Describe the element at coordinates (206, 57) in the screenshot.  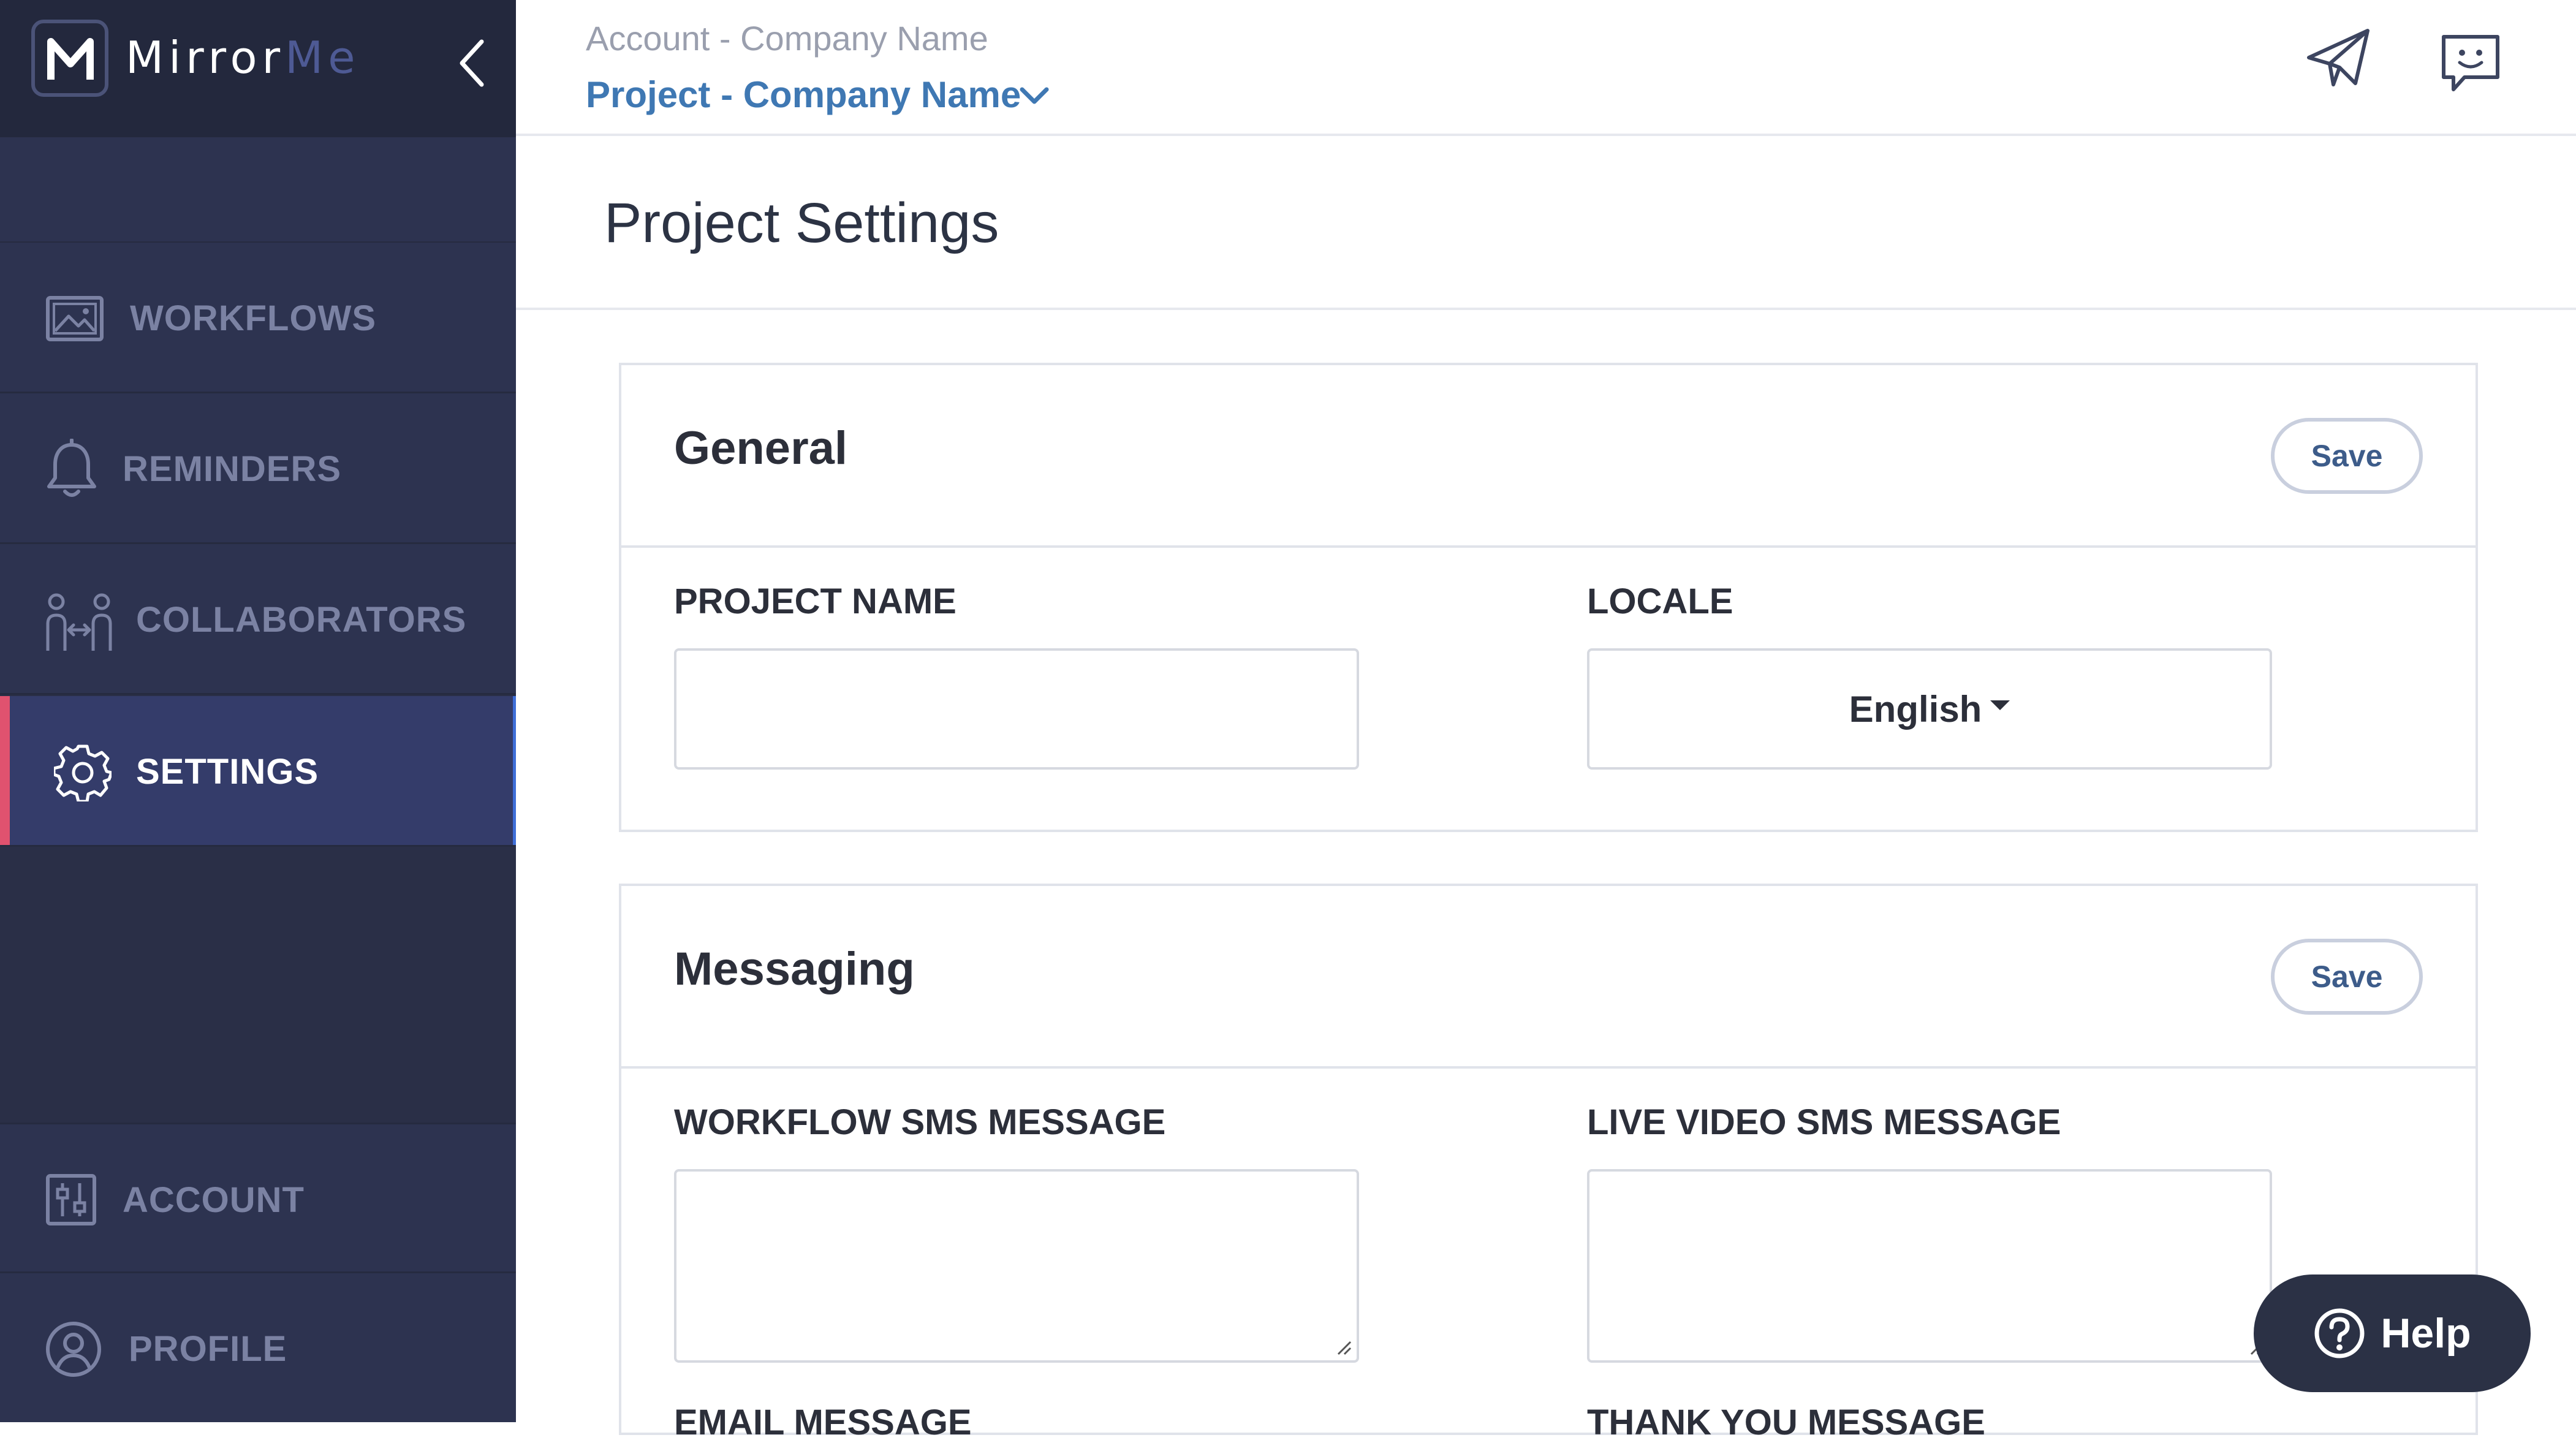
I see `brand-name-part1: Mirror` at that location.